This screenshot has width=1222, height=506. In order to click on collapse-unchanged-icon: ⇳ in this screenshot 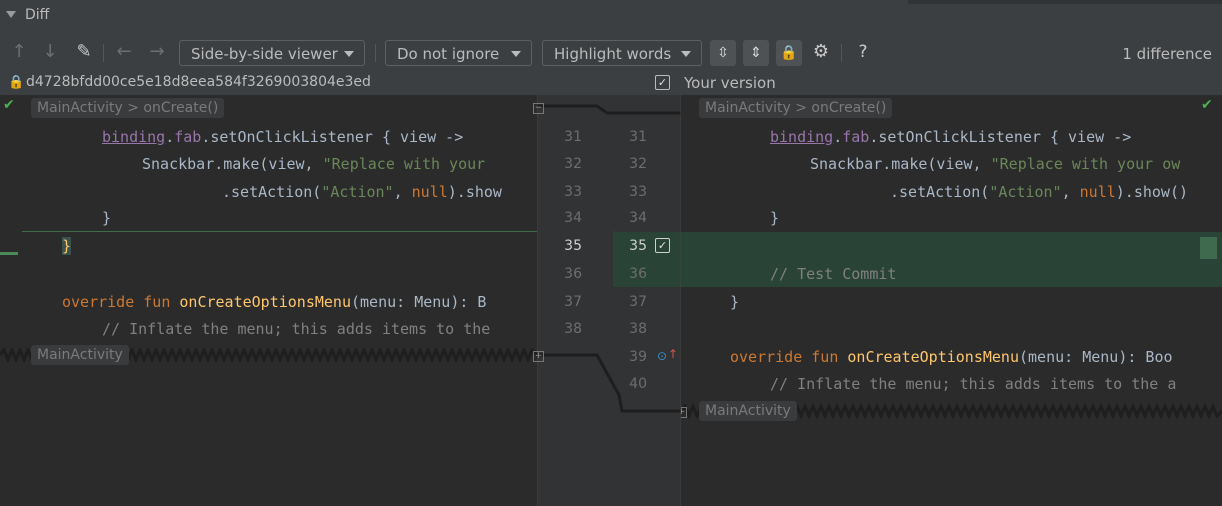, I will do `click(723, 53)`.